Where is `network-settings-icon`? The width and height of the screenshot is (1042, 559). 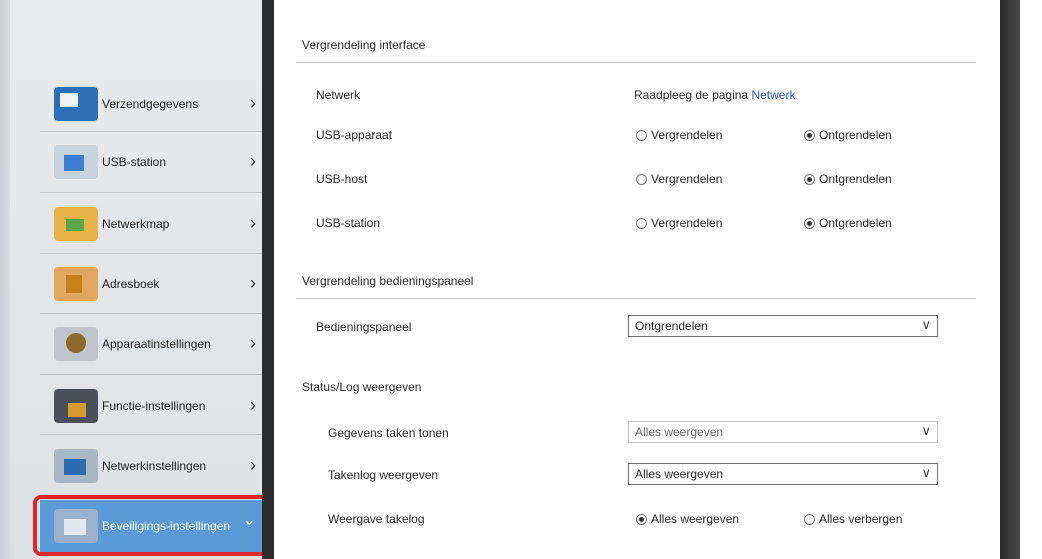 network-settings-icon is located at coordinates (76, 466).